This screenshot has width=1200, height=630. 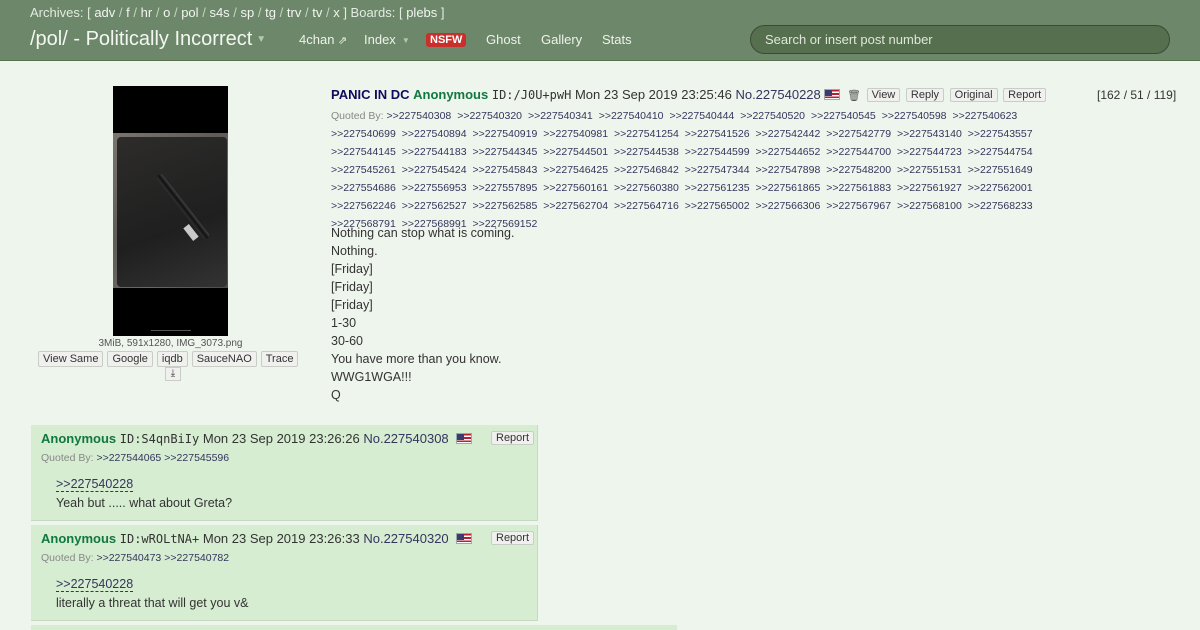 What do you see at coordinates (858, 188) in the screenshot?
I see `quoted-by-link: >>227561883` at bounding box center [858, 188].